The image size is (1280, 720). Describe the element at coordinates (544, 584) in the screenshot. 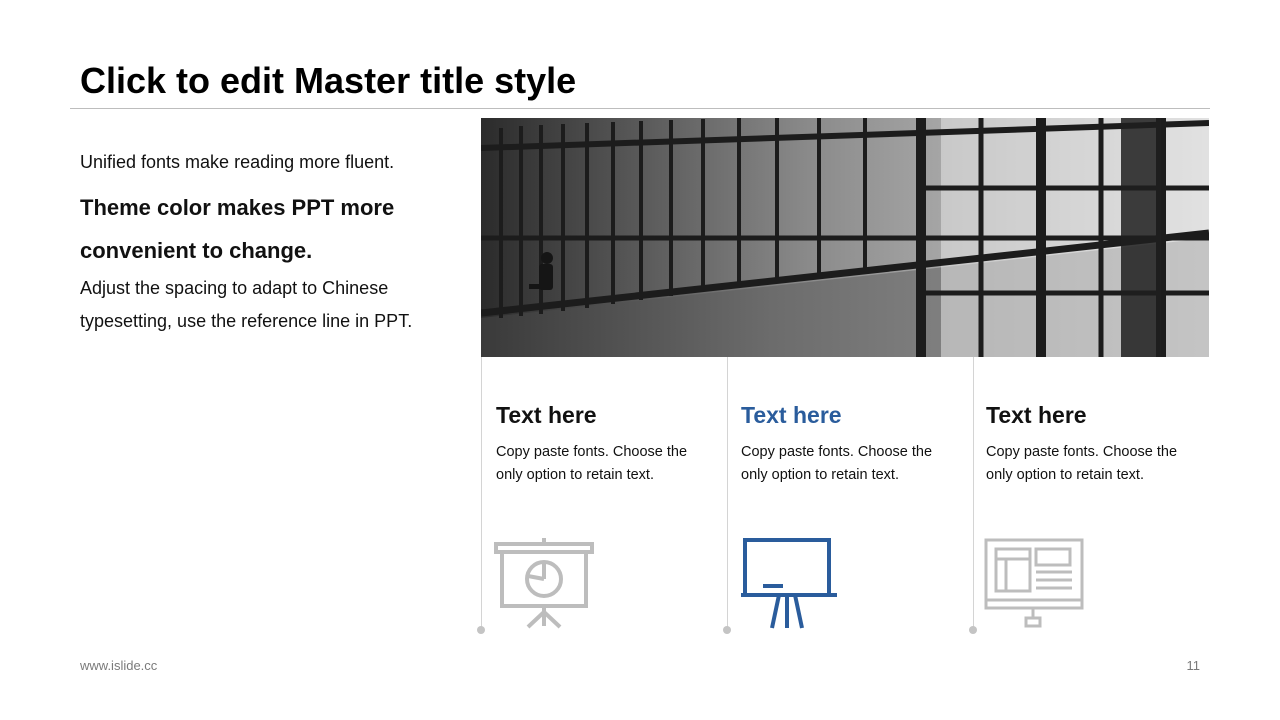

I see `presentation-pie-chart-icon` at that location.